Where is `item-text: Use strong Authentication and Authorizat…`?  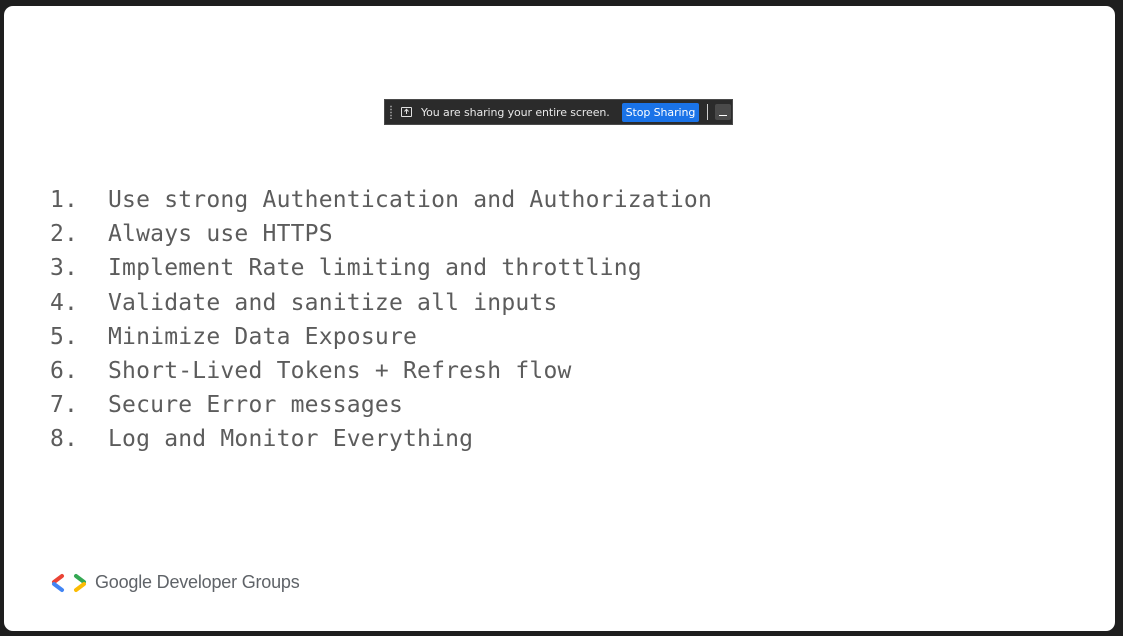
item-text: Use strong Authentication and Authorizat… is located at coordinates (410, 200).